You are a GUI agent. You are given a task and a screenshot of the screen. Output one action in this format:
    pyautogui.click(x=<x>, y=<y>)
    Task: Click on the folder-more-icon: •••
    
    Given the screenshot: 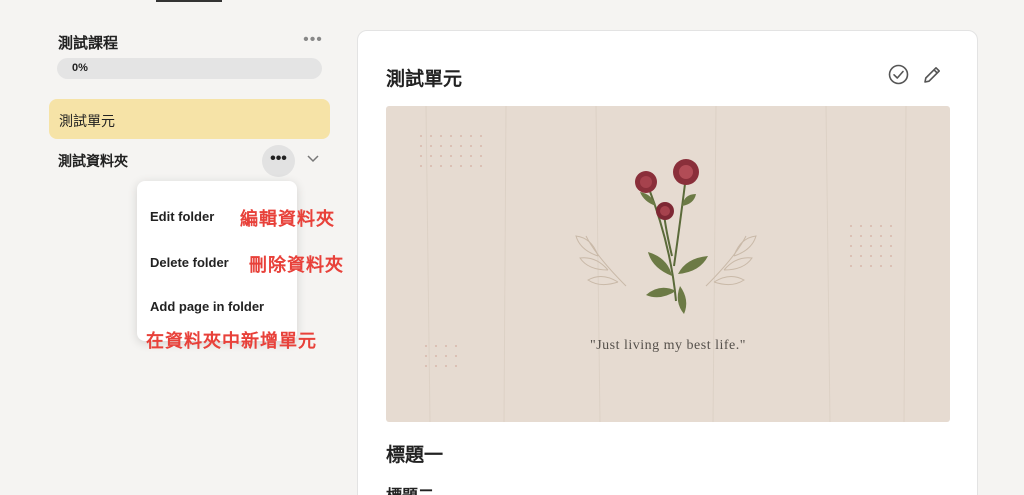 What is the action you would take?
    pyautogui.click(x=278, y=161)
    